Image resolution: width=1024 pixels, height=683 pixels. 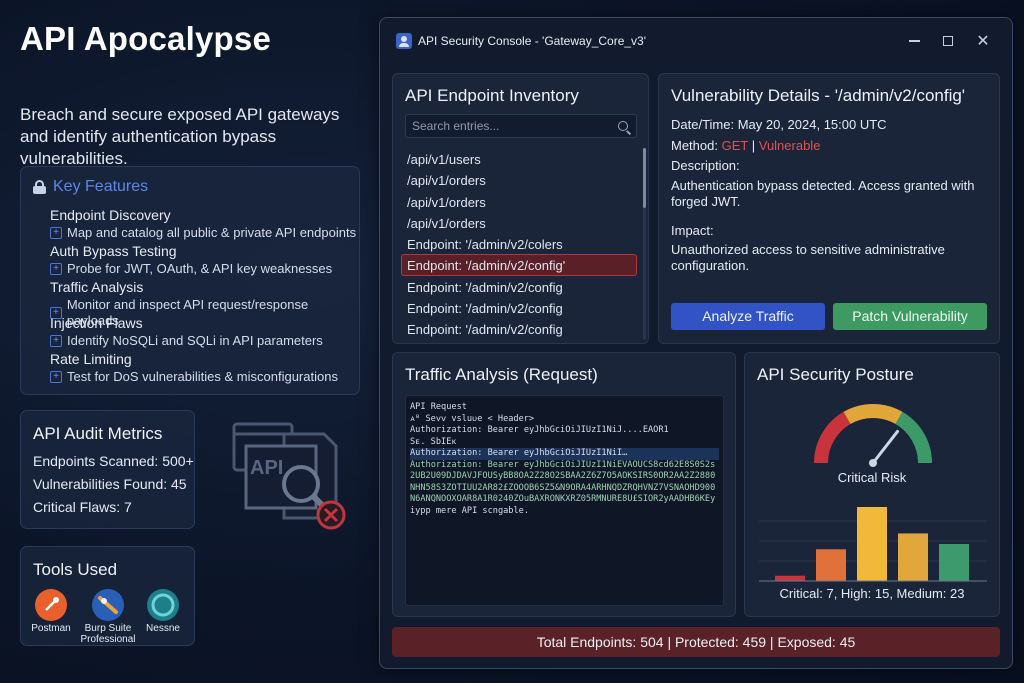 What do you see at coordinates (108, 634) in the screenshot?
I see `tool-label: Burp Suite Professional` at bounding box center [108, 634].